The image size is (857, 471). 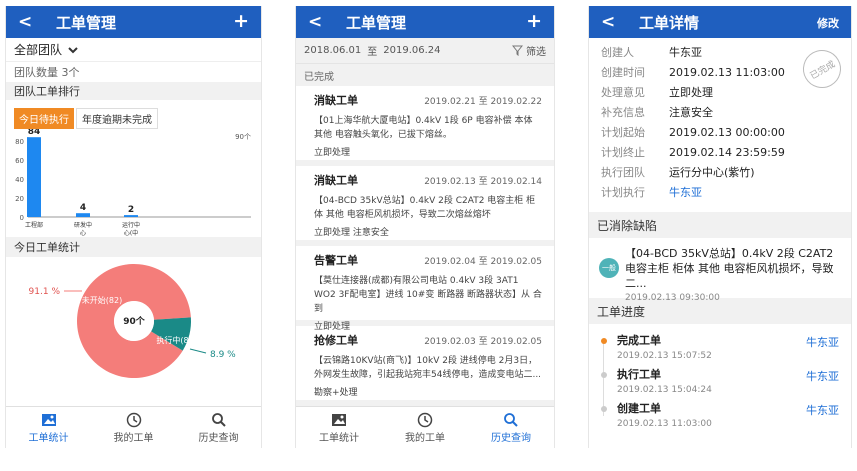 What do you see at coordinates (727, 132) in the screenshot?
I see `field-value: 2019.02.13 00:00:00` at bounding box center [727, 132].